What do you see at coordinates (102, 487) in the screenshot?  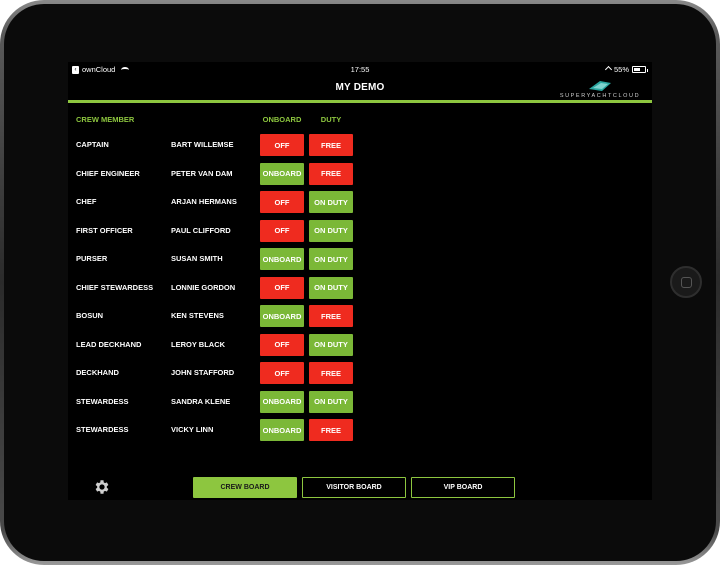 I see `gear-icon` at bounding box center [102, 487].